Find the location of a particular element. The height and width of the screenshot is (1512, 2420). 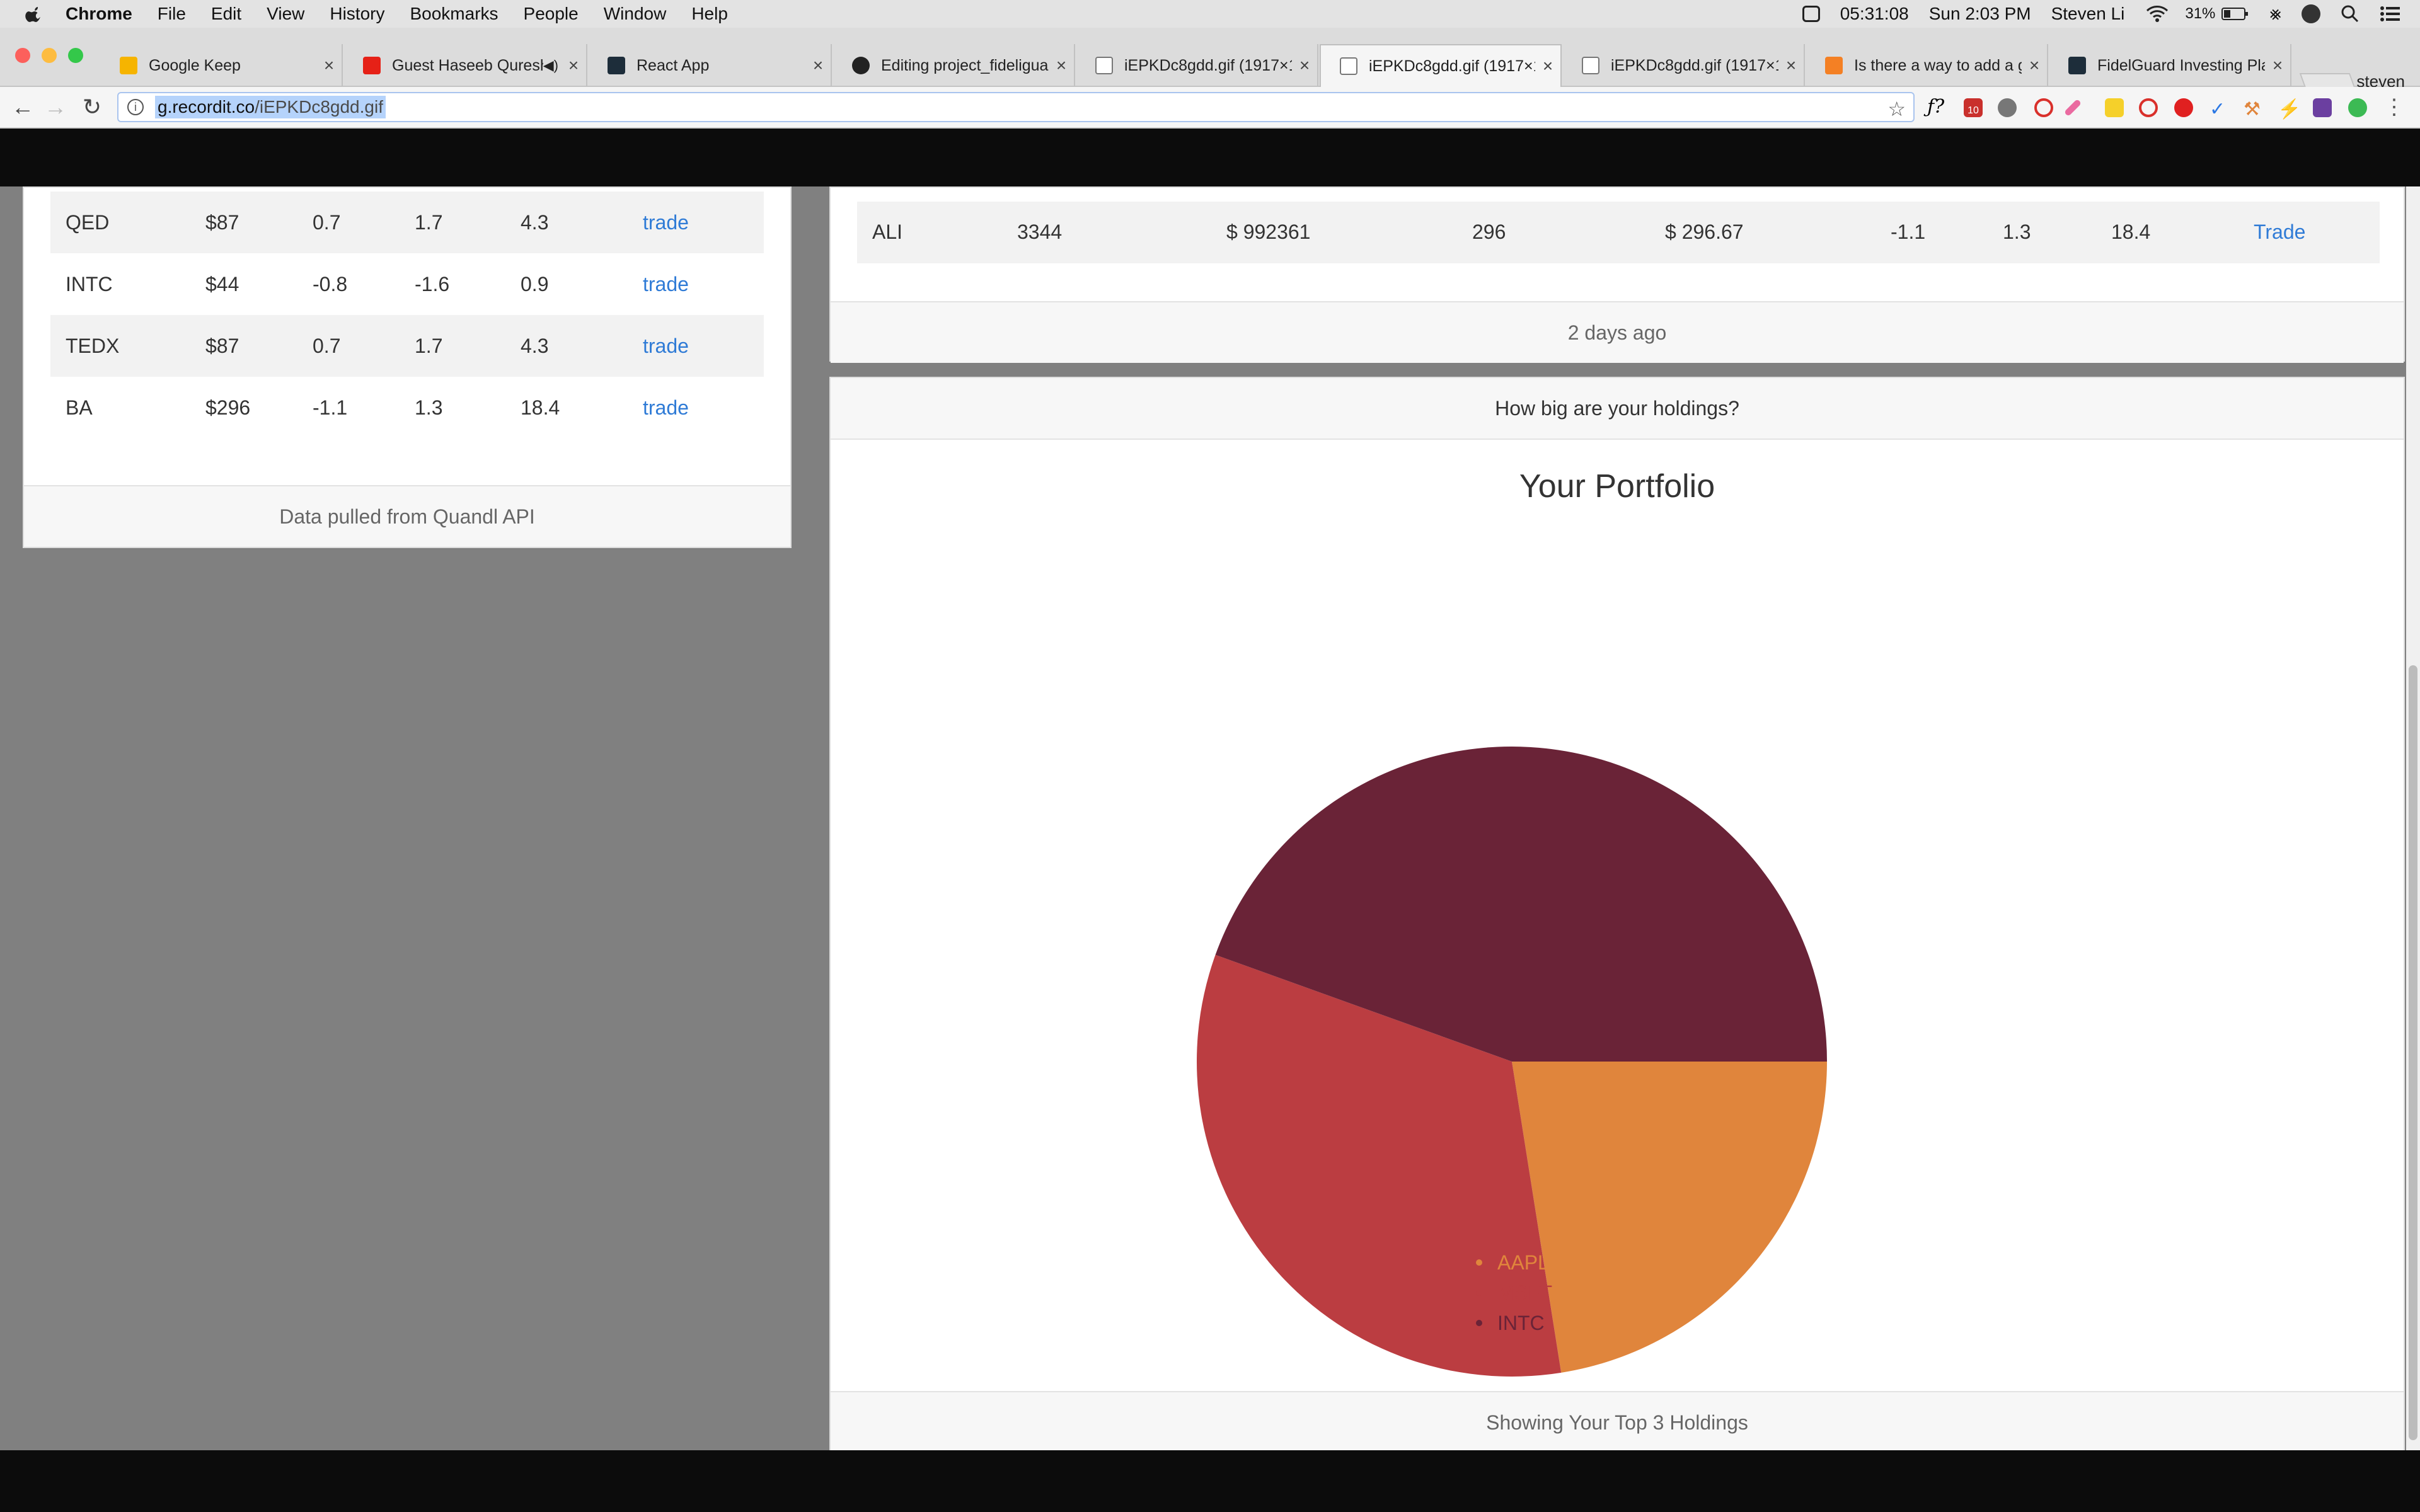

address-bar: i g.recordit.co/iEPKDc8gdd.gif ☆ is located at coordinates (1016, 107).